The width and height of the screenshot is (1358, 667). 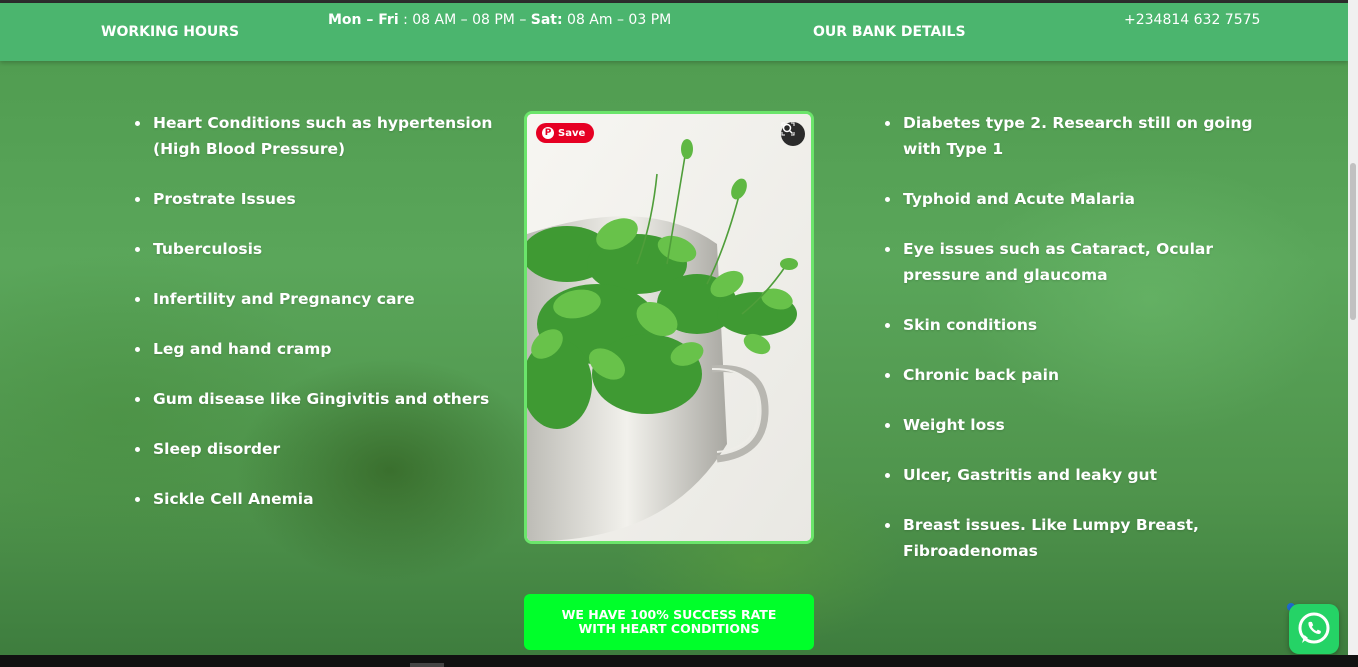 What do you see at coordinates (1075, 375) in the screenshot?
I see `list-item: Chronic back pain` at bounding box center [1075, 375].